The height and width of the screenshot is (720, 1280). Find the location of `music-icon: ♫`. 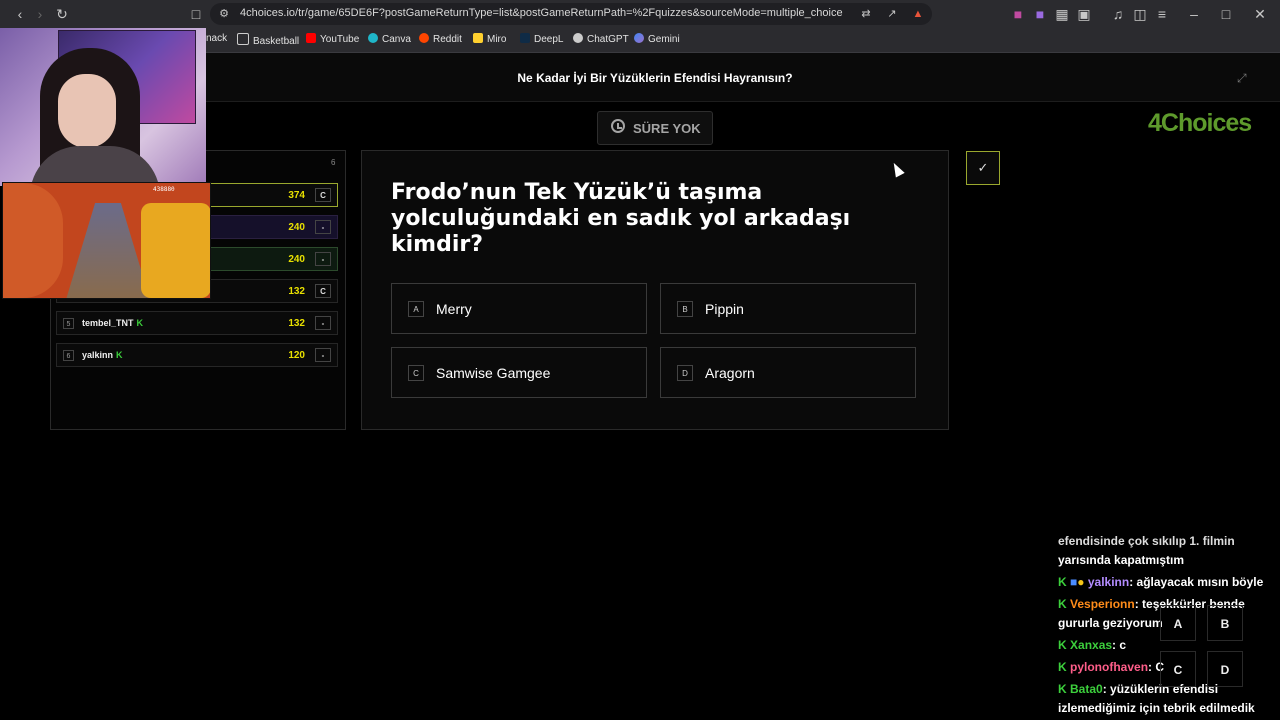

music-icon: ♫ is located at coordinates (1118, 14).